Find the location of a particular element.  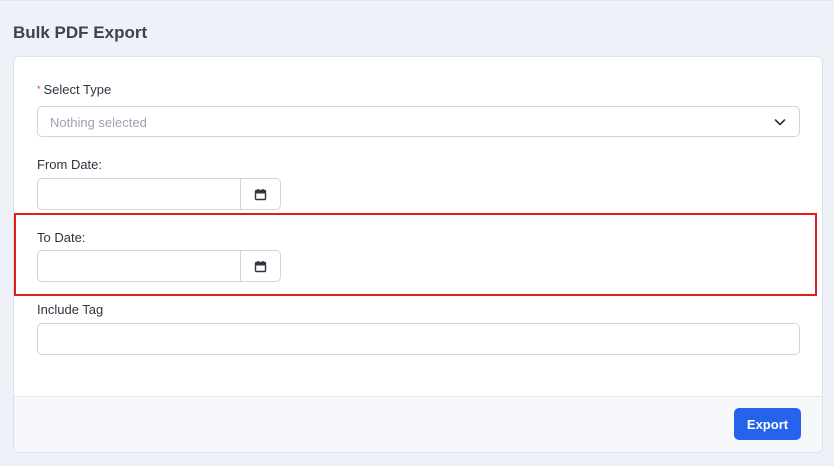

from-date-group is located at coordinates (159, 194).